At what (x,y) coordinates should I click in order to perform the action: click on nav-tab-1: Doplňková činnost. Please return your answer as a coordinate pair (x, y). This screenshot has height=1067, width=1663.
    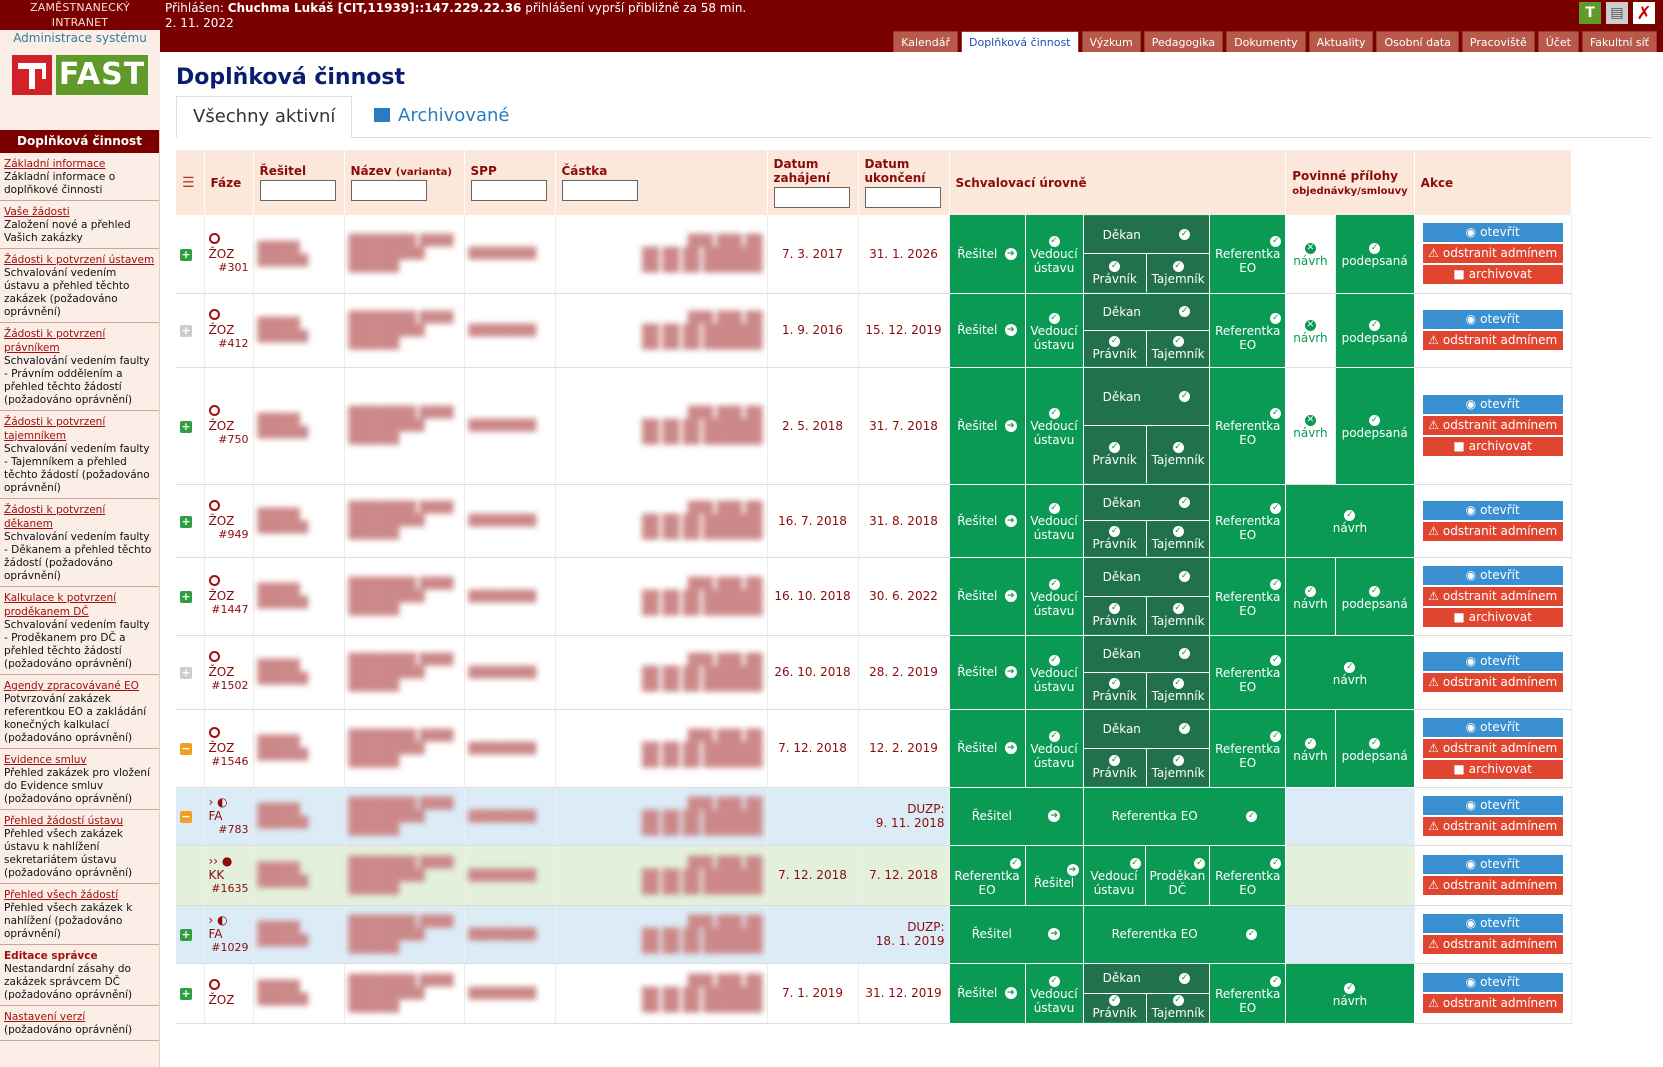
    Looking at the image, I should click on (1020, 41).